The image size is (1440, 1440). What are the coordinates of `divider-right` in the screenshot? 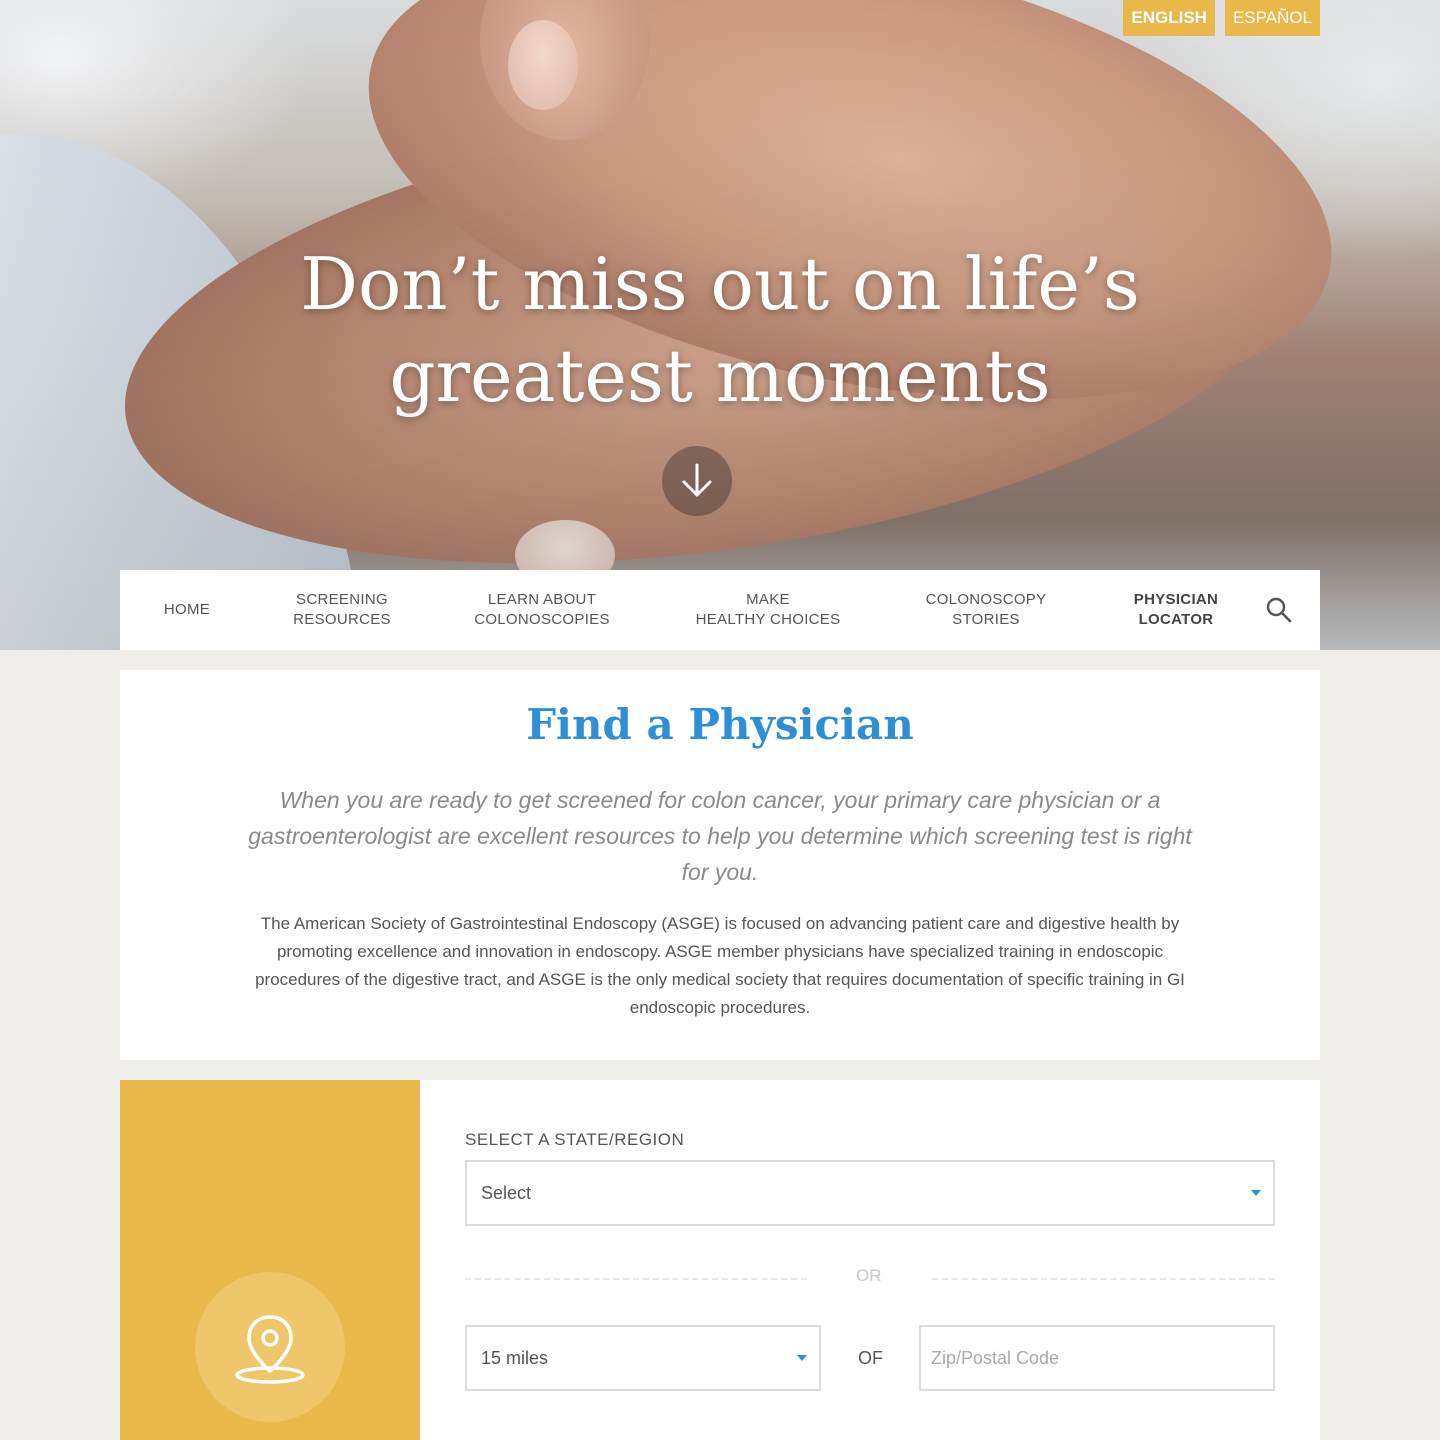 It's located at (1103, 1279).